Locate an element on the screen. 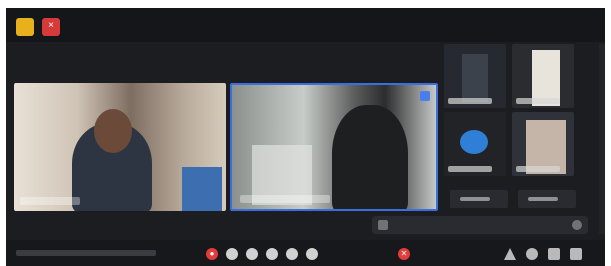 The width and height of the screenshot is (611, 266). more-icon is located at coordinates (312, 254).